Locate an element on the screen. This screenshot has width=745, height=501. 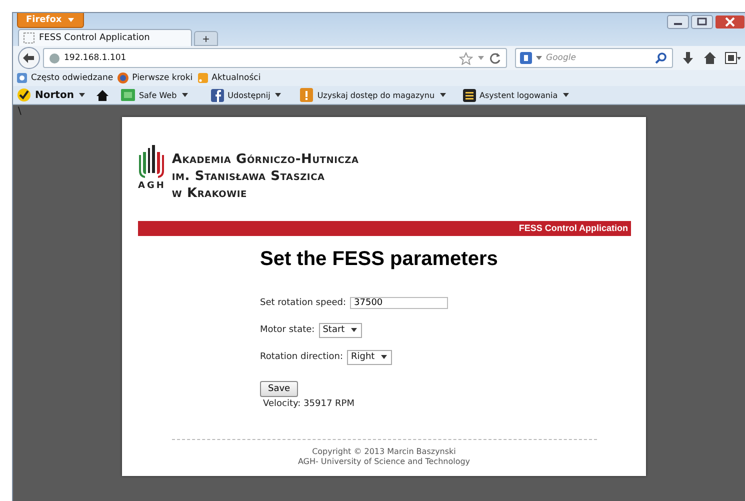
browser-tab: FESS Control Application is located at coordinates (105, 37).